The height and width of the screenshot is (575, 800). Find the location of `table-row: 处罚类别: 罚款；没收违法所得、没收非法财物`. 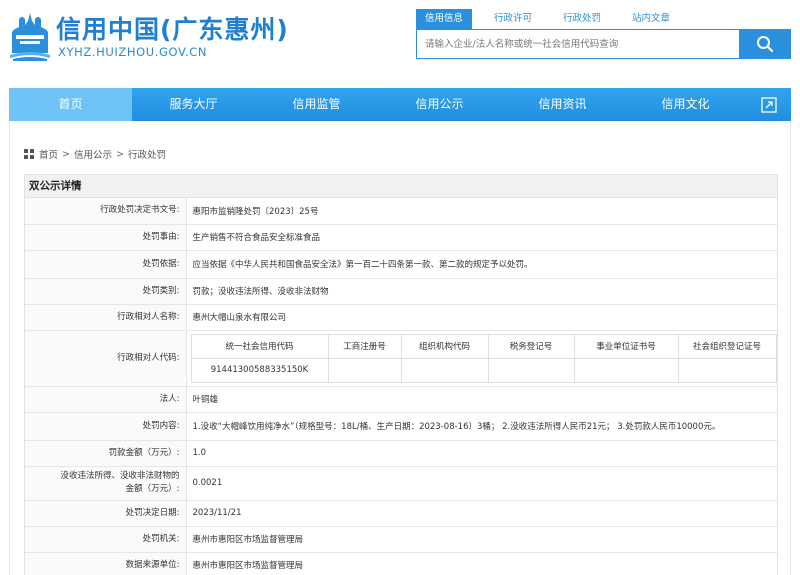

table-row: 处罚类别: 罚款；没收违法所得、没收非法财物 is located at coordinates (401, 291).